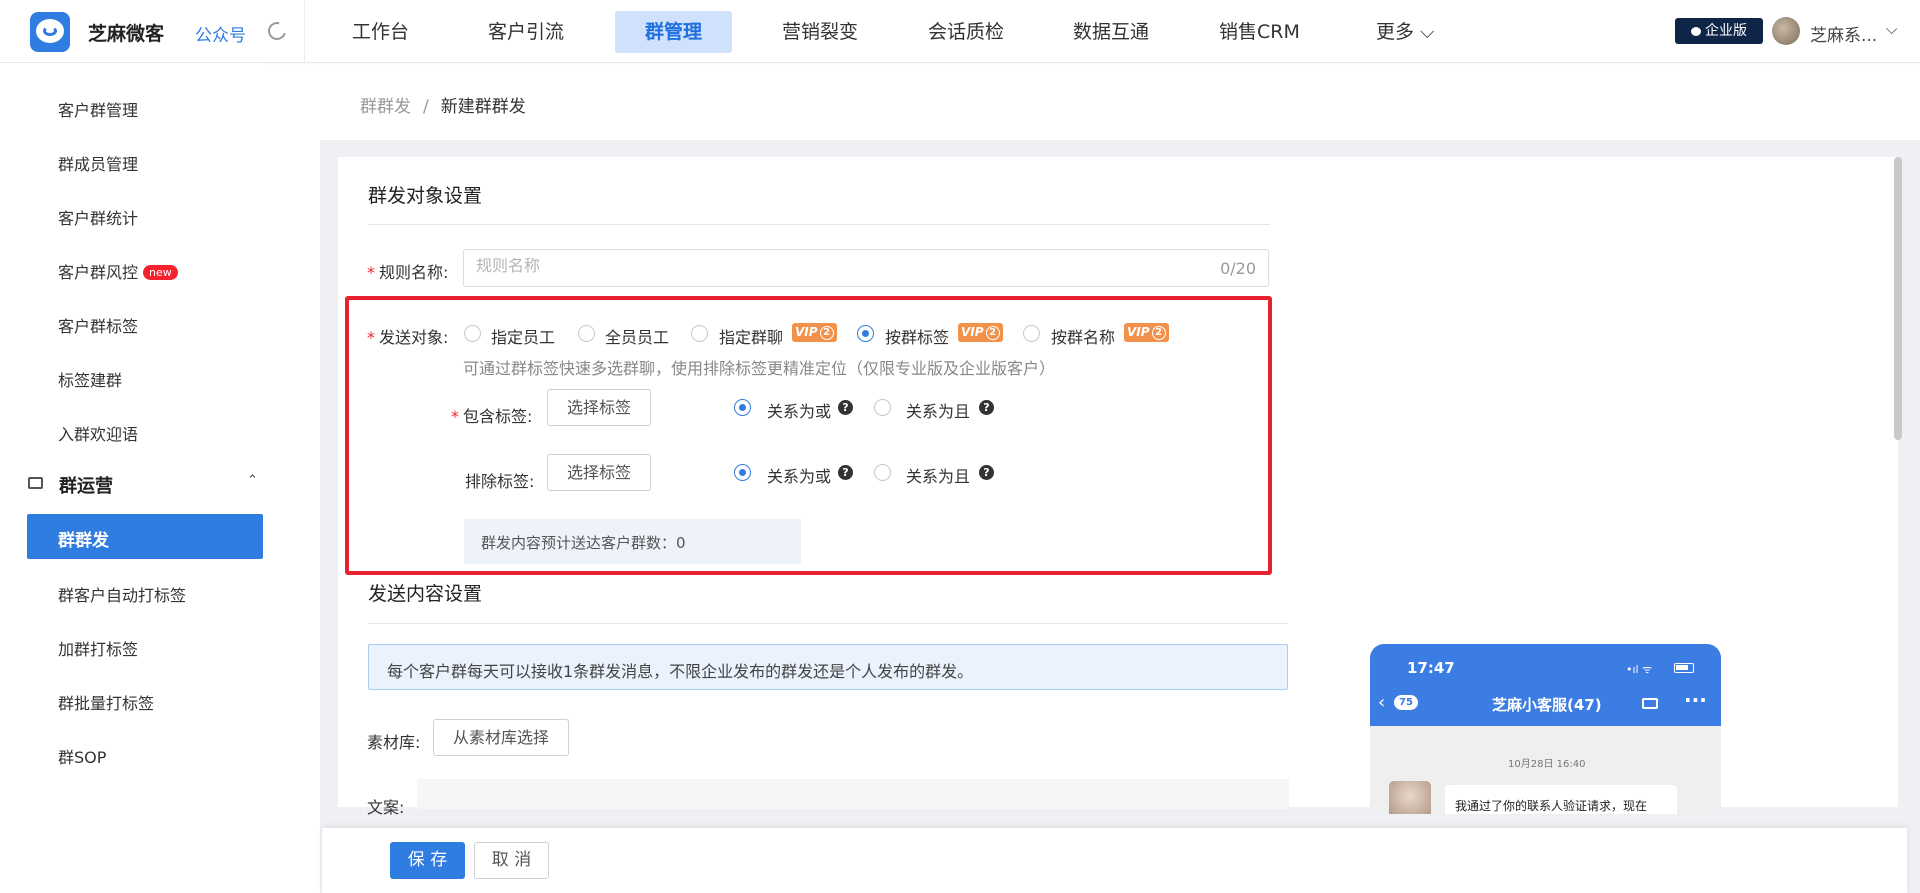  What do you see at coordinates (483, 107) in the screenshot?
I see `breadcrumb-current: 新建群群发` at bounding box center [483, 107].